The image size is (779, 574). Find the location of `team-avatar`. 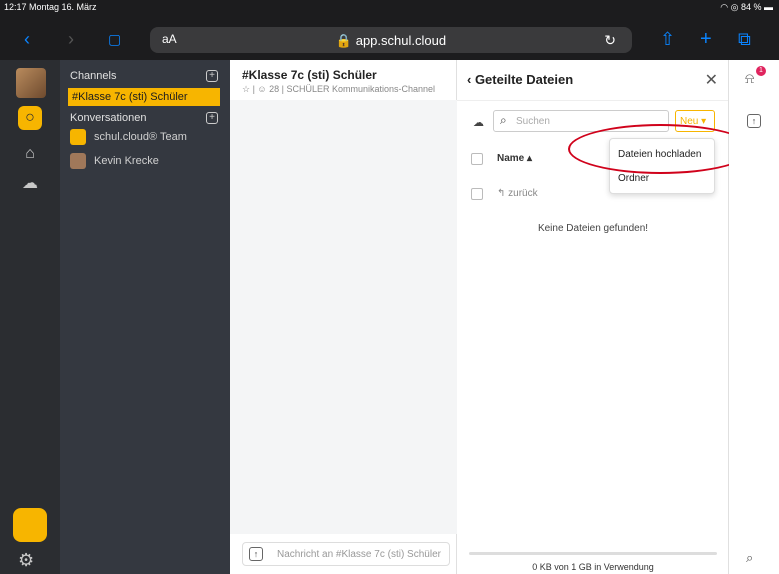

team-avatar is located at coordinates (78, 137).